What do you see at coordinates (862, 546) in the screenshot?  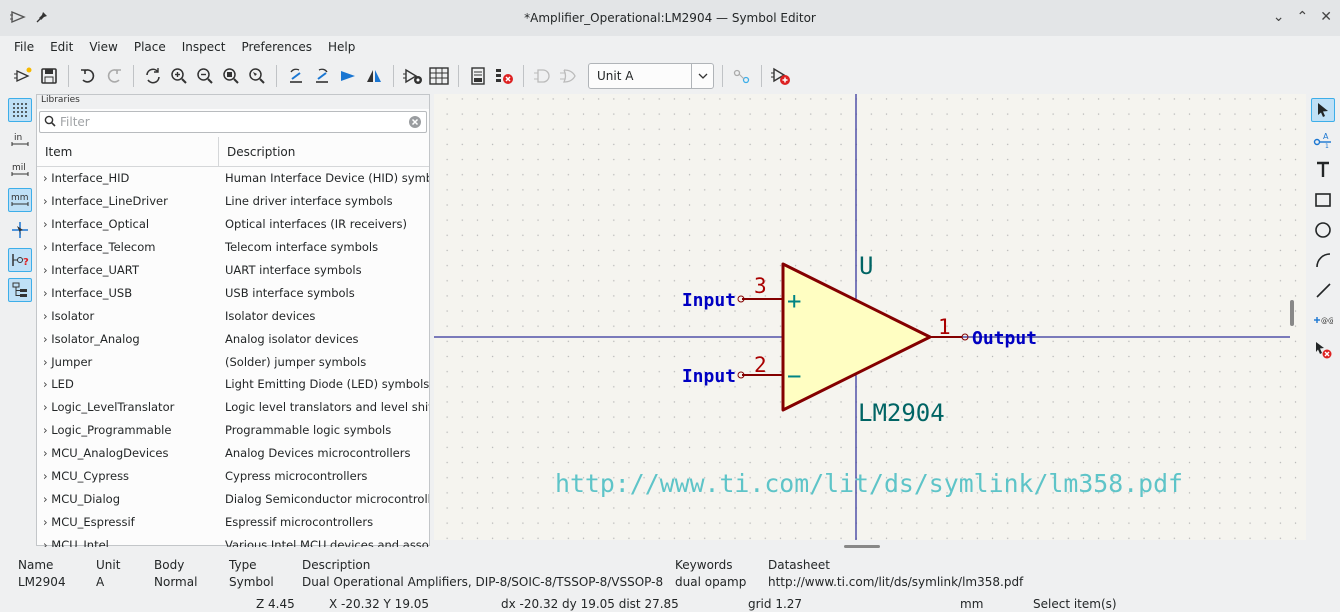 I see `scrollbar-thumb` at bounding box center [862, 546].